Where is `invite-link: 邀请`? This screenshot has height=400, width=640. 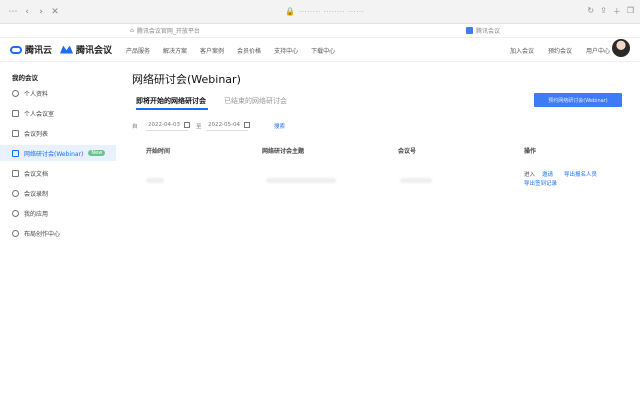
invite-link: 邀请 is located at coordinates (547, 174).